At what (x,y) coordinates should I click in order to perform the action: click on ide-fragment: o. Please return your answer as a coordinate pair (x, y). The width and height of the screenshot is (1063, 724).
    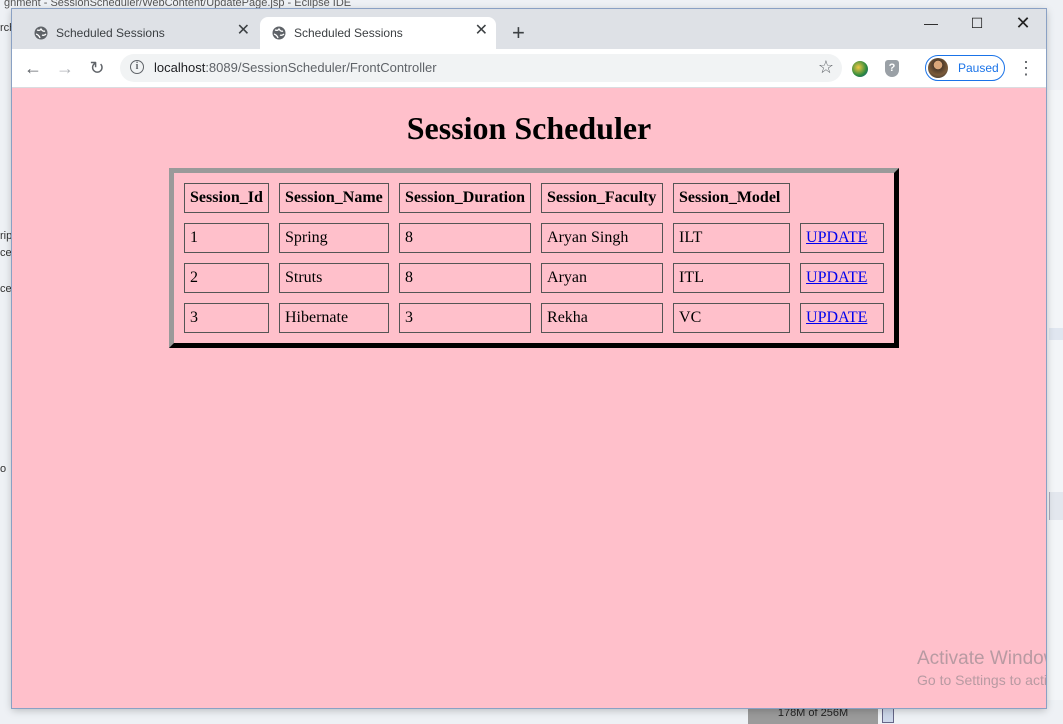
    Looking at the image, I should click on (3, 469).